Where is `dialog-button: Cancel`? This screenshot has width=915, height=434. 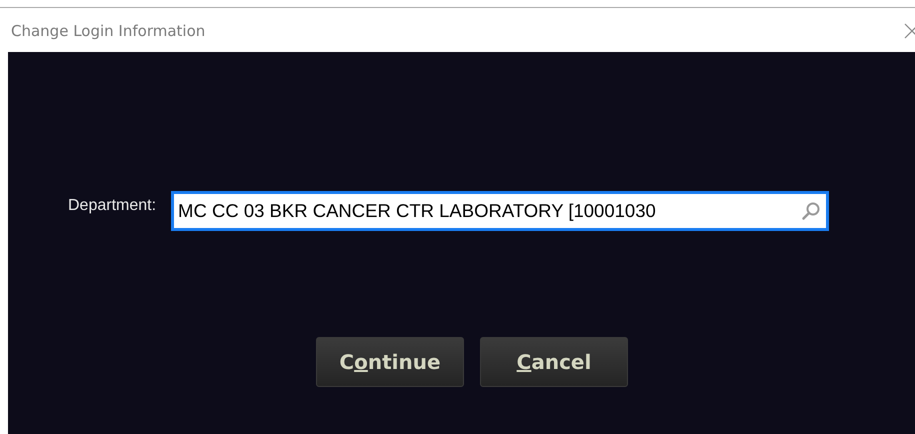 dialog-button: Cancel is located at coordinates (554, 362).